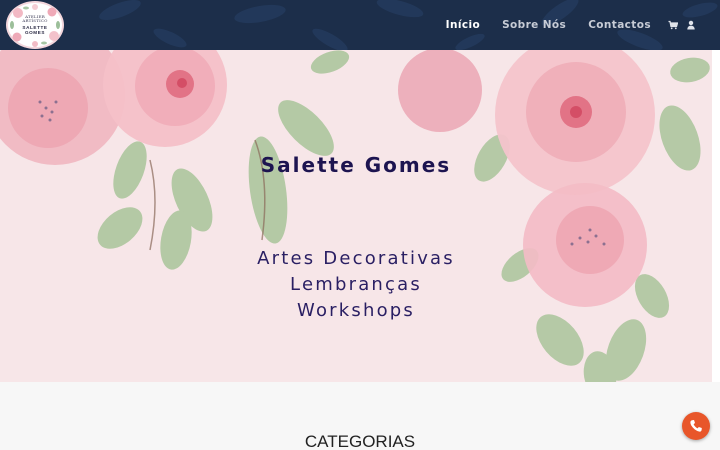  What do you see at coordinates (356, 310) in the screenshot?
I see `hero-line-workshops: Workshops` at bounding box center [356, 310].